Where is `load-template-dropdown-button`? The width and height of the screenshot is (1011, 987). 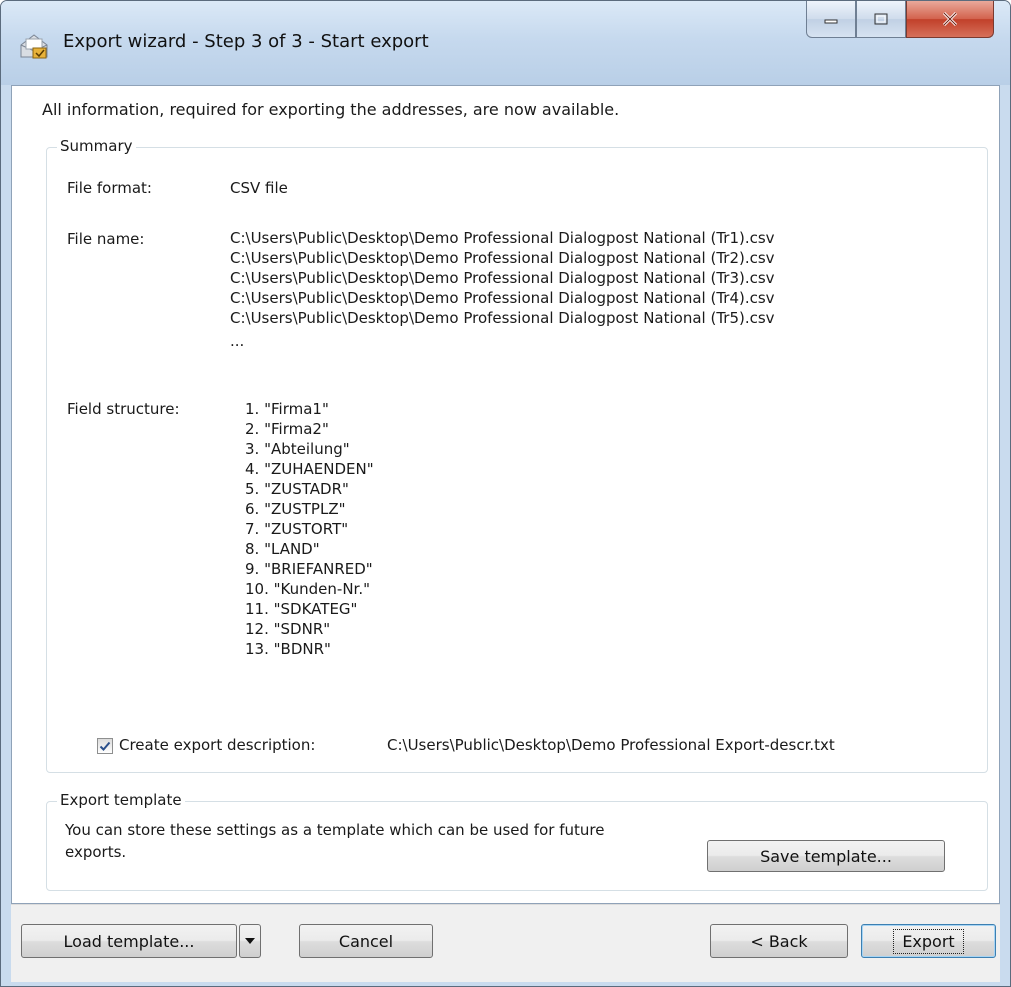
load-template-dropdown-button is located at coordinates (250, 941).